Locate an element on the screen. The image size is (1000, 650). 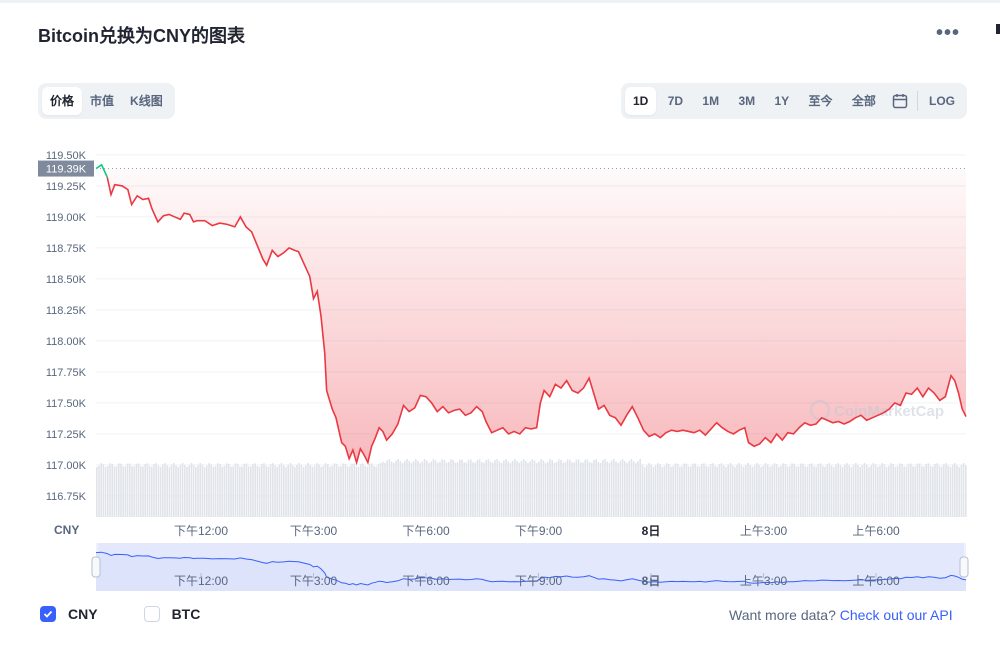
btc-checkbox is located at coordinates (151, 614).